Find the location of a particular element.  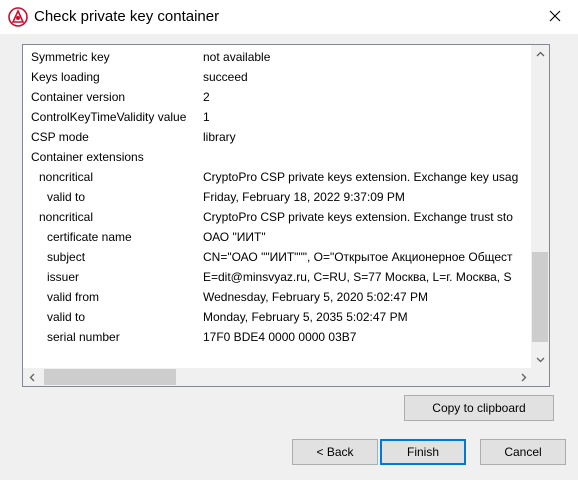

detail-row: serial number 17F0 BDE4 0000 0000 03B7 is located at coordinates (277, 337).